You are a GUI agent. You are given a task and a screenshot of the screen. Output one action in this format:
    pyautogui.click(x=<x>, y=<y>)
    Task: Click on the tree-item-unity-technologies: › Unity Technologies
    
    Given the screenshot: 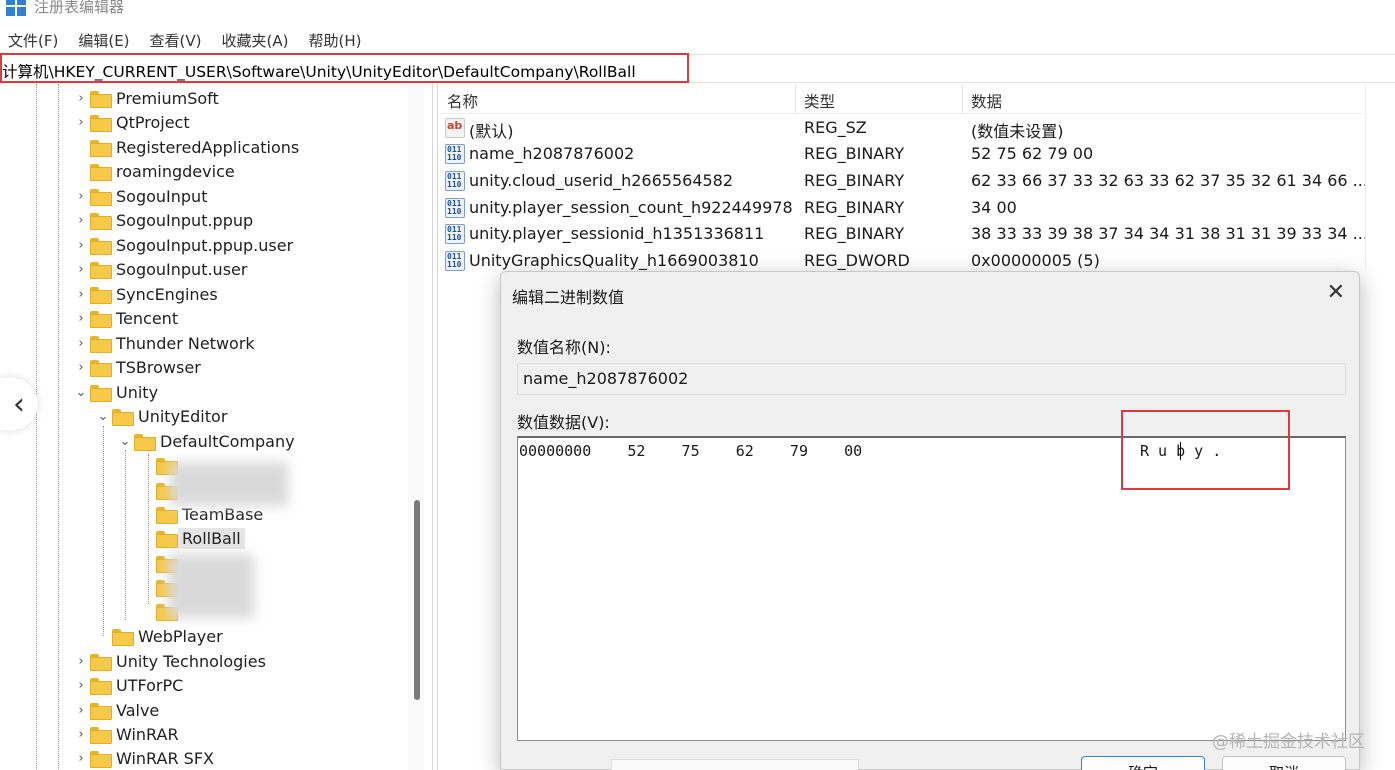 What is the action you would take?
    pyautogui.click(x=170, y=661)
    